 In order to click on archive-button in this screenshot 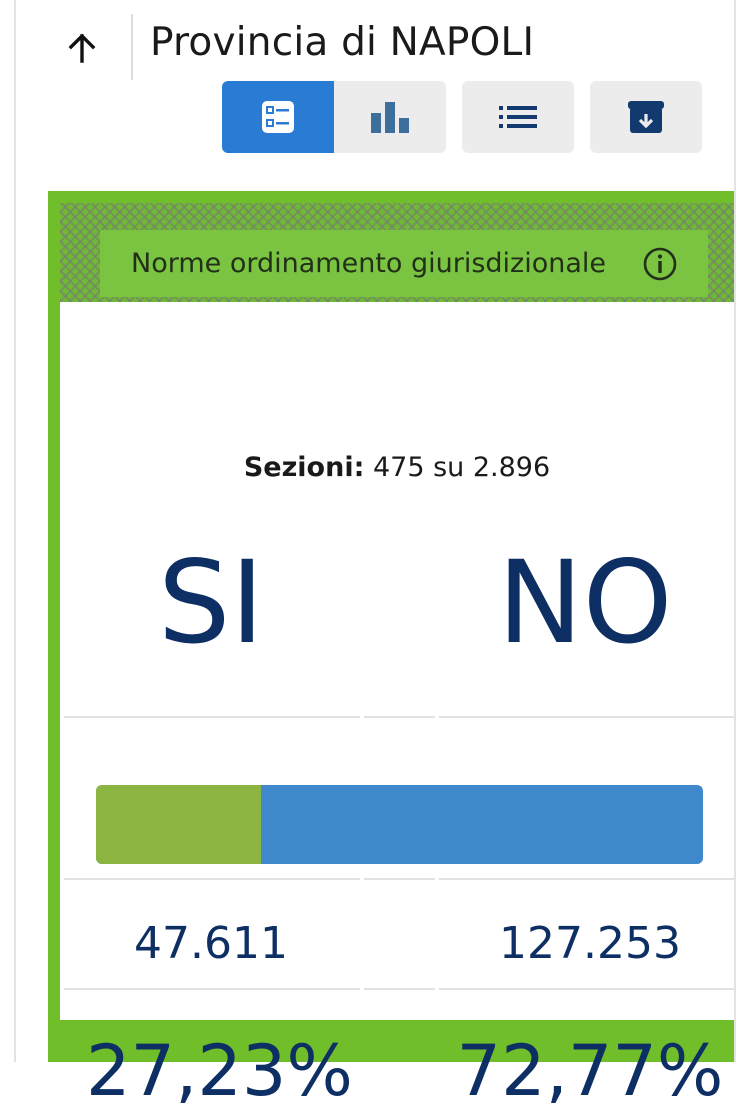, I will do `click(646, 117)`.